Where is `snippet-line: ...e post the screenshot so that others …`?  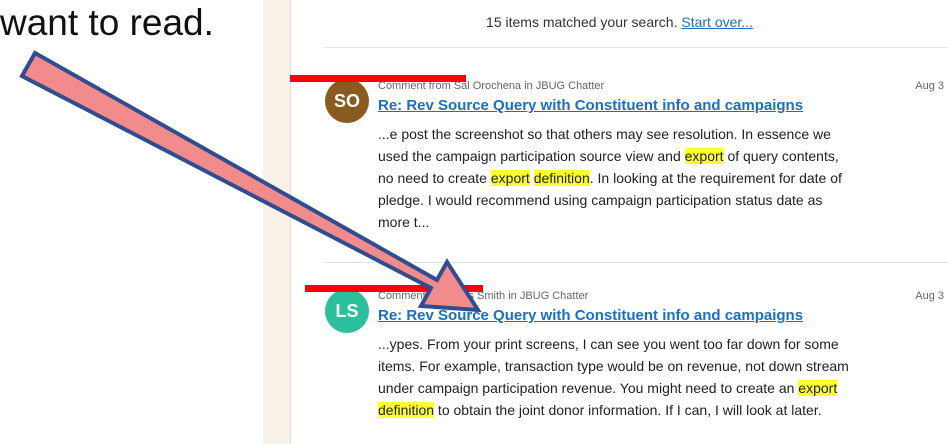 snippet-line: ...e post the screenshot so that others … is located at coordinates (604, 134).